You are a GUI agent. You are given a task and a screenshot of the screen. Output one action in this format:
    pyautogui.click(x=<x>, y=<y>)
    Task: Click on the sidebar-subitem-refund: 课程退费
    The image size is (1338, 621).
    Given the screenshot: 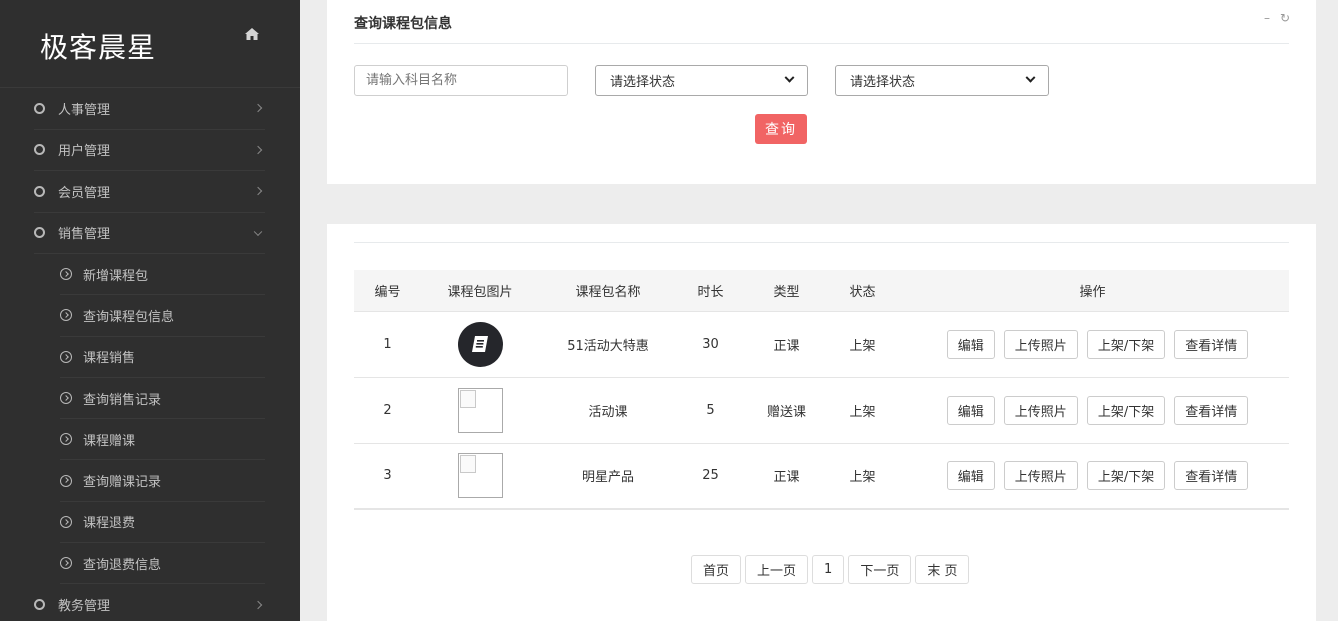 What is the action you would take?
    pyautogui.click(x=162, y=523)
    